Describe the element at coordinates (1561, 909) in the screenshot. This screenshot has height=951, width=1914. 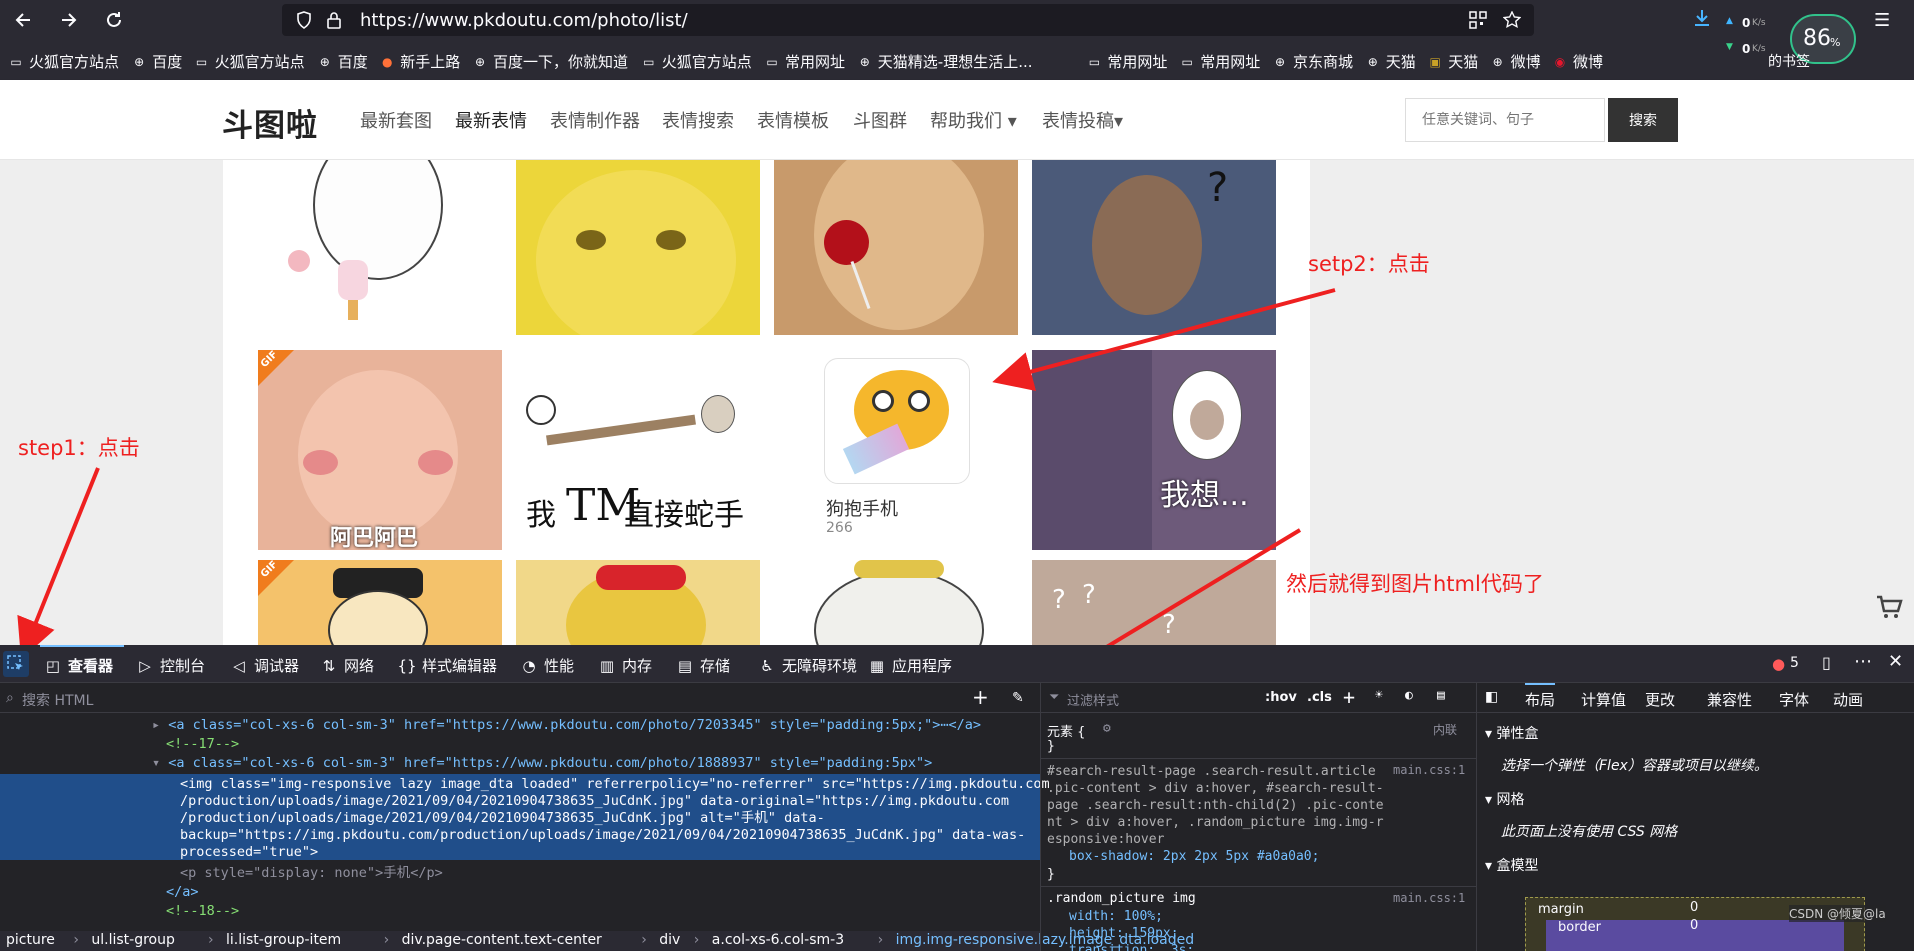
I see `margin-label: margin` at that location.